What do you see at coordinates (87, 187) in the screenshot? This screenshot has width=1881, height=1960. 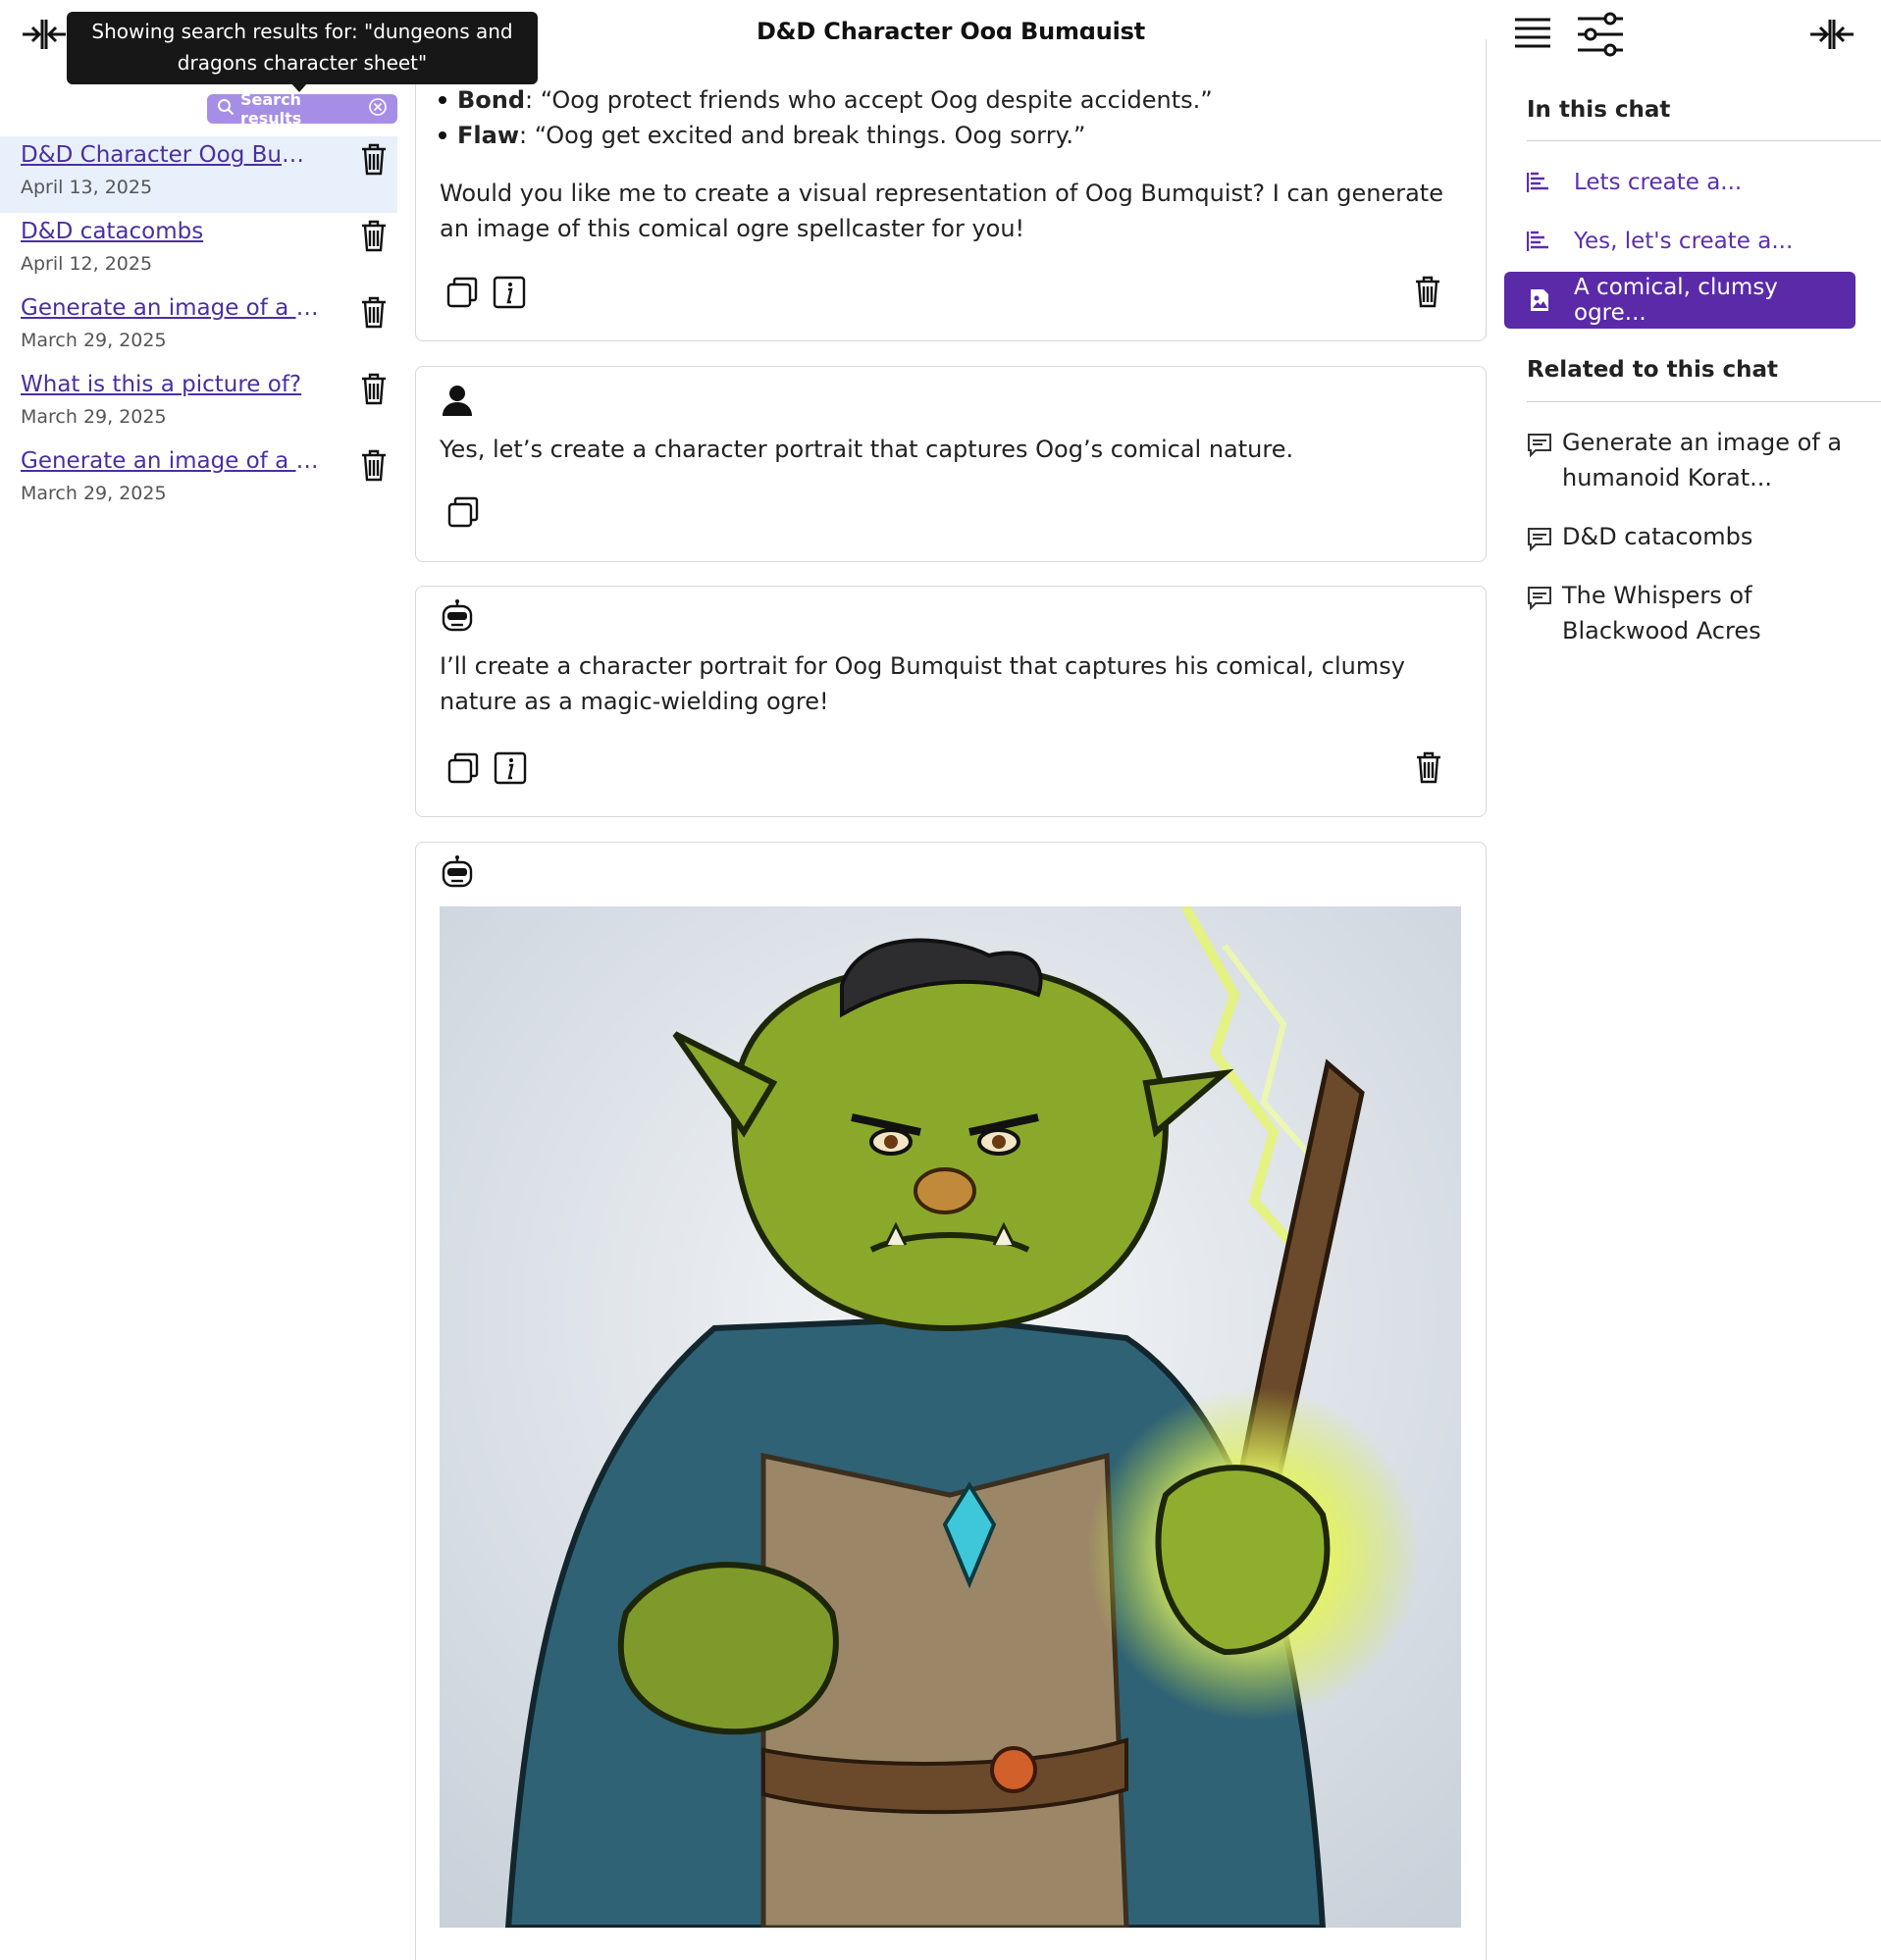 I see `conversation-date: April 13, 2025` at bounding box center [87, 187].